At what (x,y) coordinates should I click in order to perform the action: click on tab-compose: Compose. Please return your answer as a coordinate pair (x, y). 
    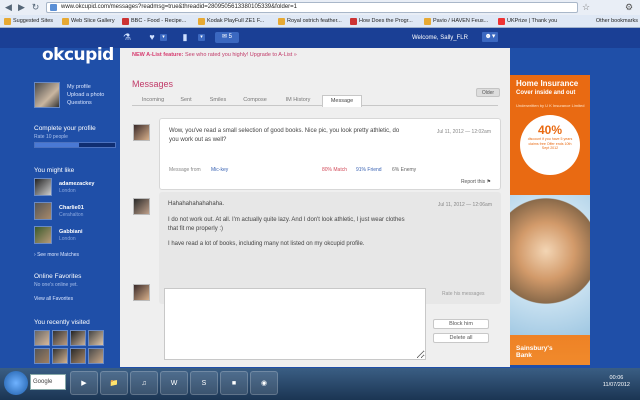
    Looking at the image, I should click on (255, 100).